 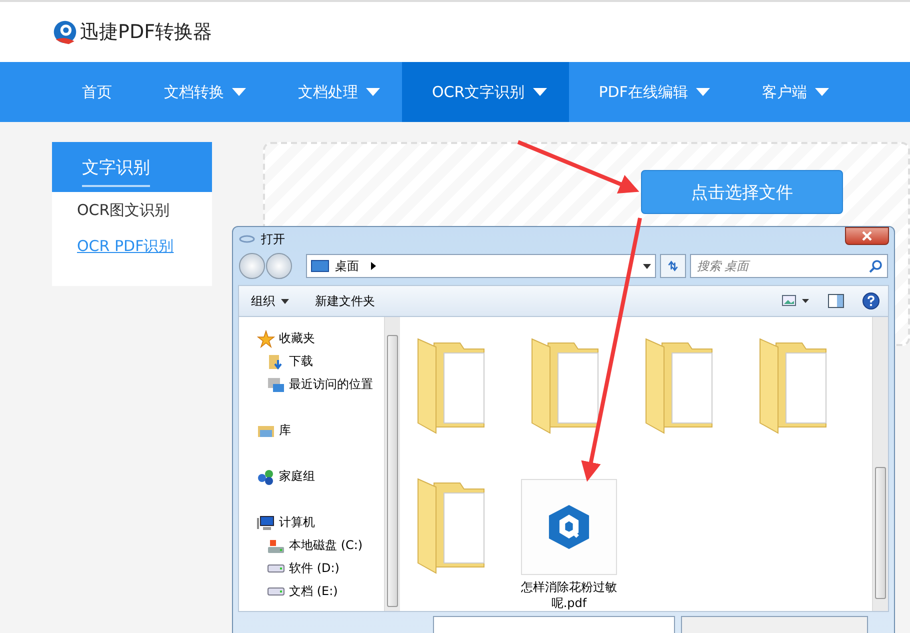 I want to click on nav-pane-label: 本地磁盘 (C:), so click(x=326, y=545).